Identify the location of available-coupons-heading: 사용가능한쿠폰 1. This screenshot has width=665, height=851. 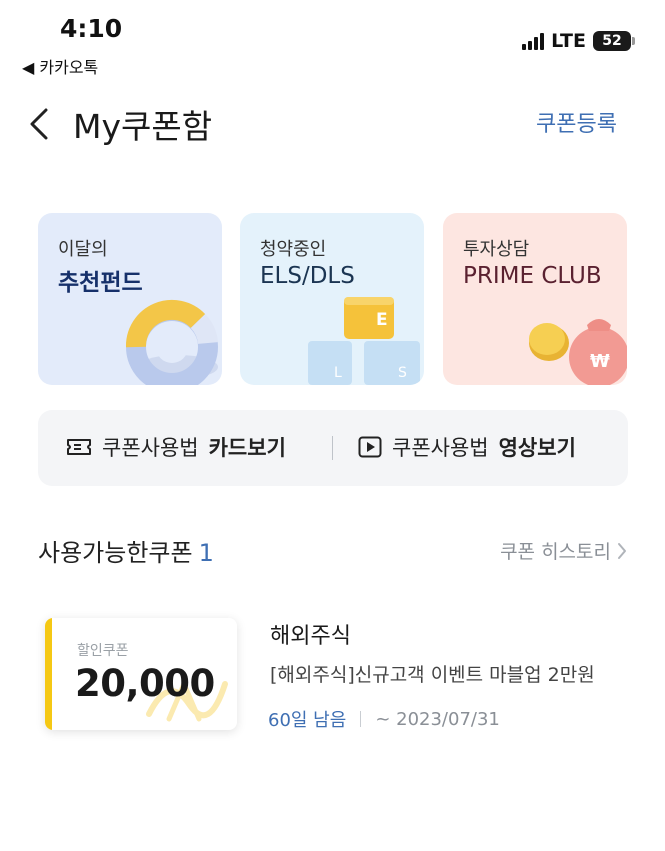
(126, 550).